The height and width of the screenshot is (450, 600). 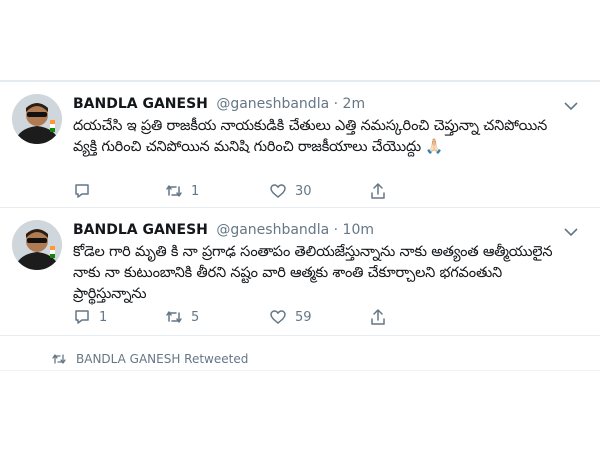 I want to click on retweet-count: 1, so click(x=195, y=191).